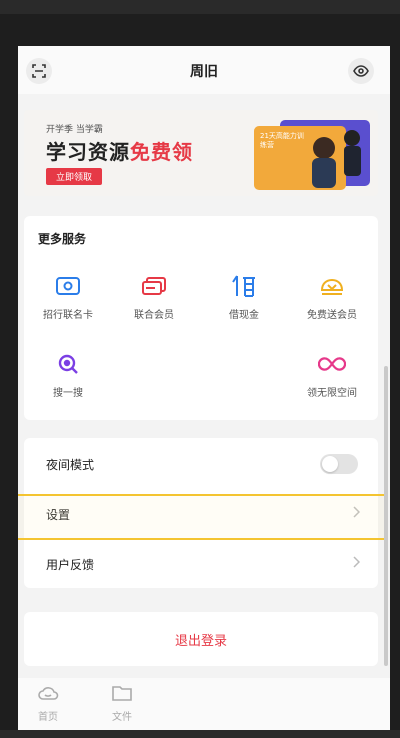 The height and width of the screenshot is (738, 400). Describe the element at coordinates (330, 464) in the screenshot. I see `toggle-knob` at that location.